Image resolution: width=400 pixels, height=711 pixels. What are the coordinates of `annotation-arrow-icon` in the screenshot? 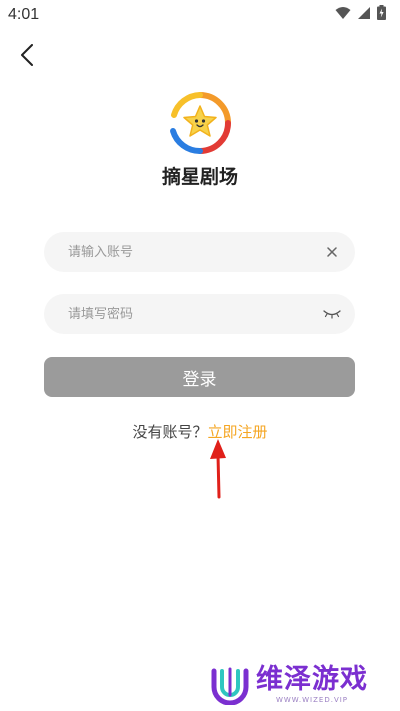 It's located at (218, 469).